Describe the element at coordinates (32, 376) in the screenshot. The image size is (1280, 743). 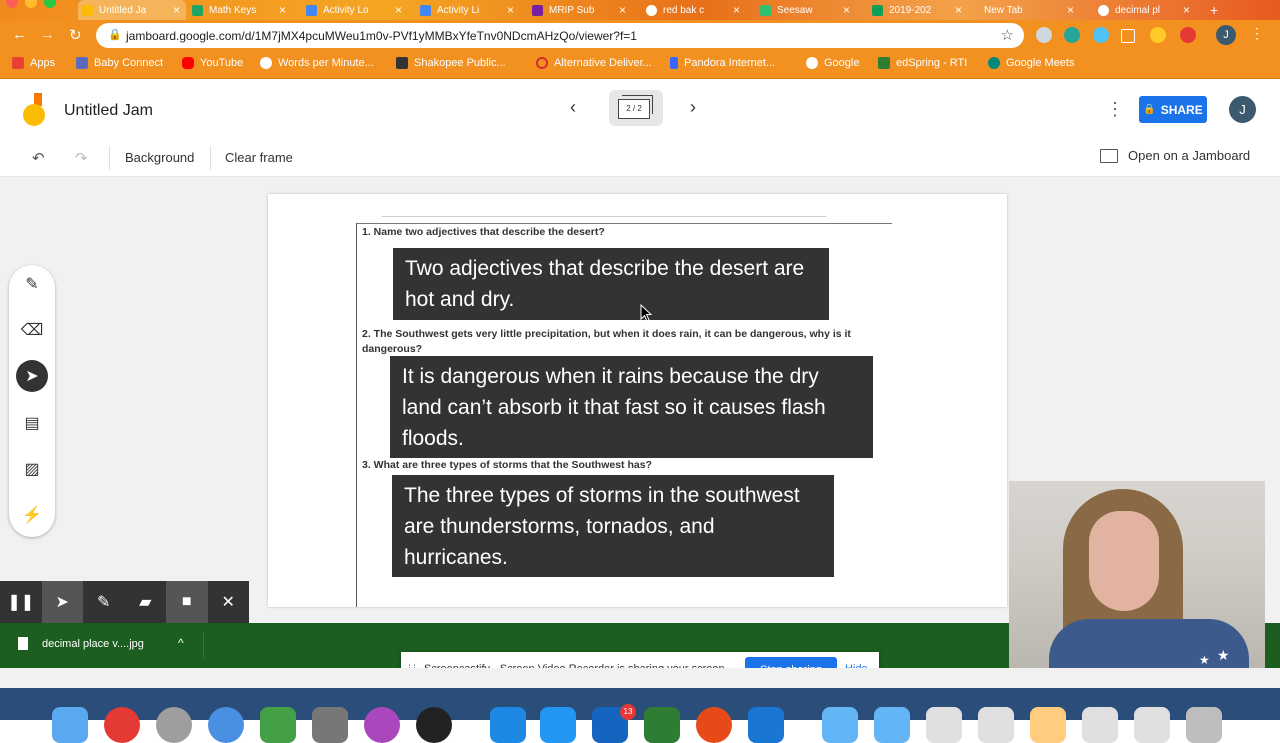
I see `select-arrow-icon: ➤` at that location.